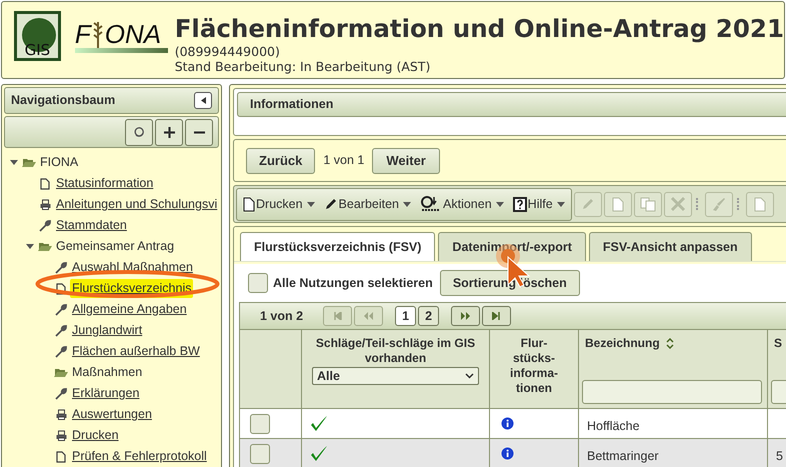  I want to click on filter-select: Alle, so click(395, 376).